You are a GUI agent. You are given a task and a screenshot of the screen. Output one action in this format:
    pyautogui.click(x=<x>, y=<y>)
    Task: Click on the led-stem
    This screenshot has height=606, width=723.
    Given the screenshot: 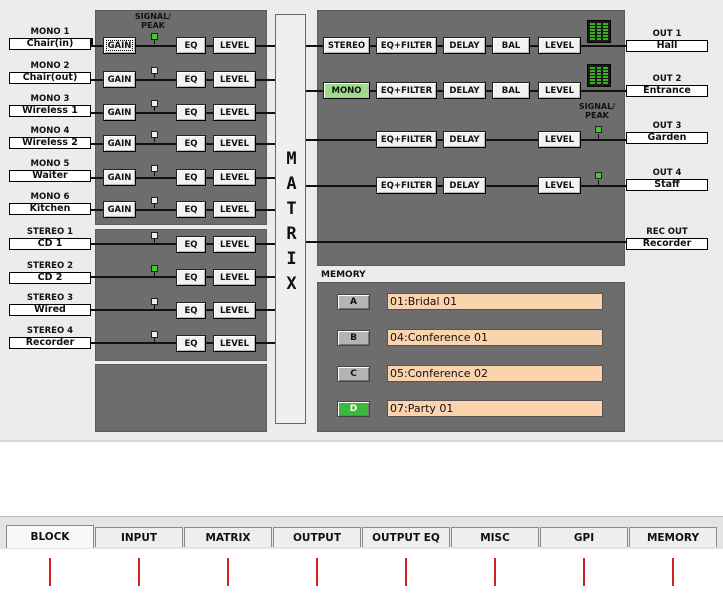 What is the action you would take?
    pyautogui.click(x=598, y=136)
    